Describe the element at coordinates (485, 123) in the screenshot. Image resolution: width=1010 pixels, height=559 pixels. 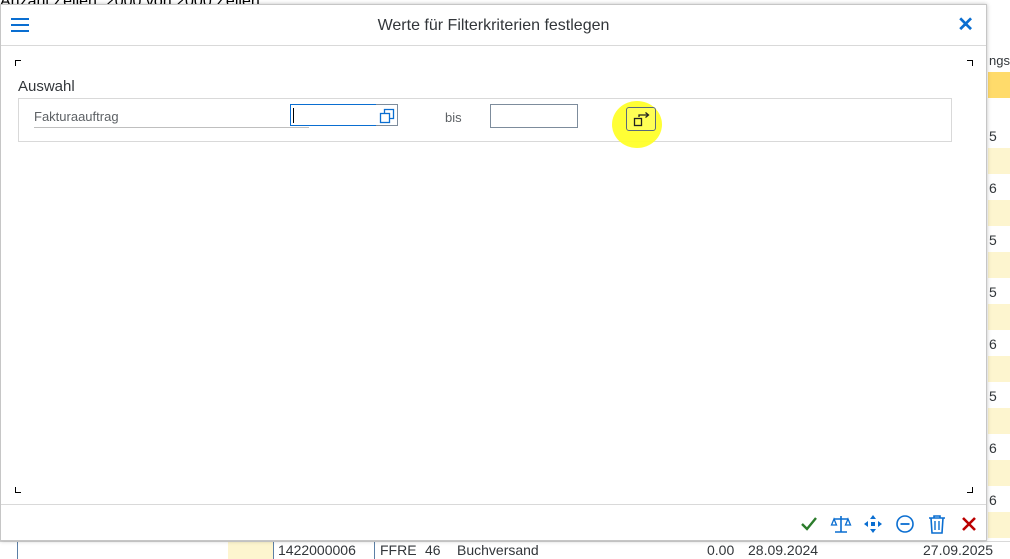
I see `selection-group: Fakturaauftrag bis` at that location.